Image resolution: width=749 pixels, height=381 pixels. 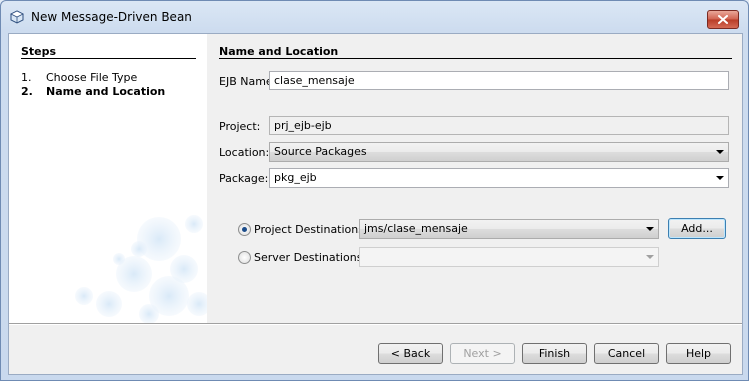 What do you see at coordinates (499, 178) in the screenshot?
I see `package-combobox: pkg_ejb` at bounding box center [499, 178].